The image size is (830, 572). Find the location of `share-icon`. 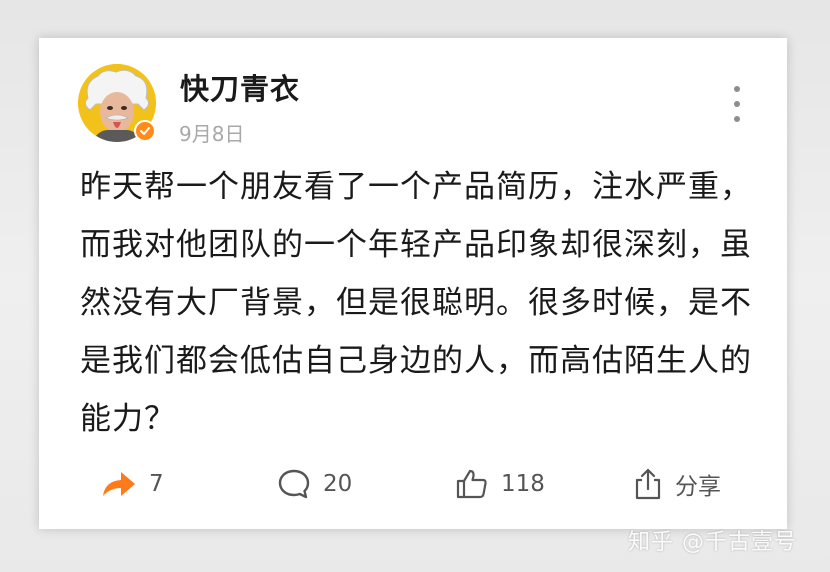

share-icon is located at coordinates (648, 484).